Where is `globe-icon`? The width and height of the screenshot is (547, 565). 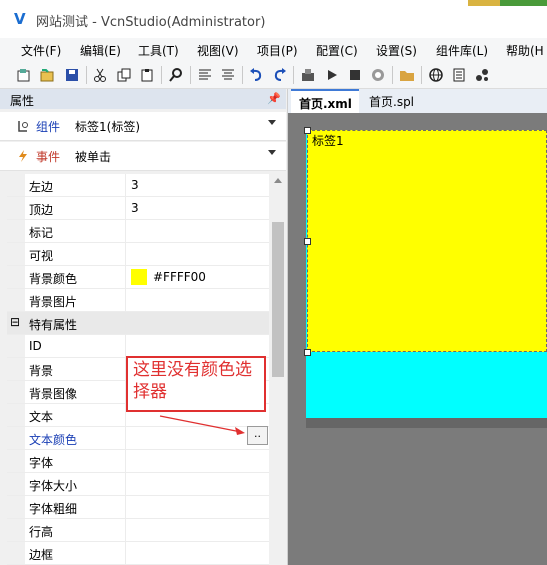 globe-icon is located at coordinates (436, 75).